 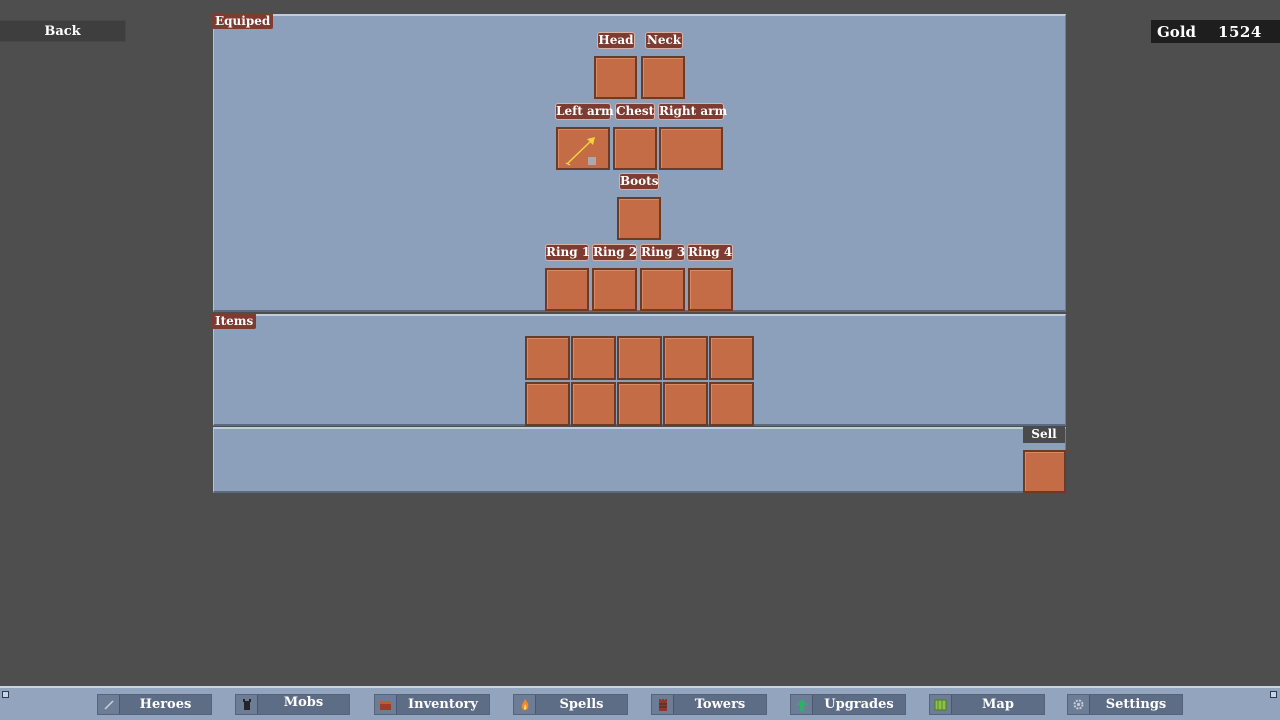 I want to click on ring-1-slot, so click(x=567, y=289).